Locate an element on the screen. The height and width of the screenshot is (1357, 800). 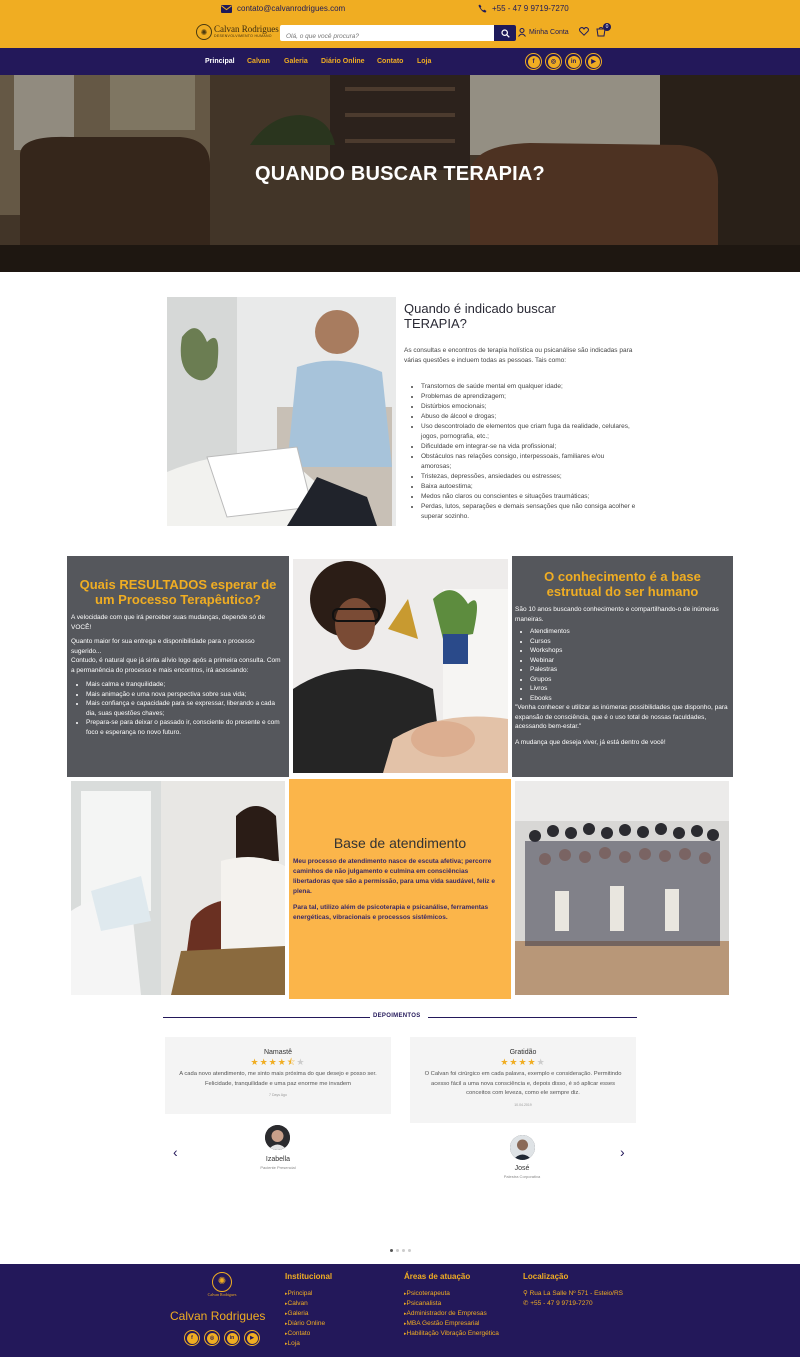
logo-emblem-icon: ✺ is located at coordinates (222, 1282).